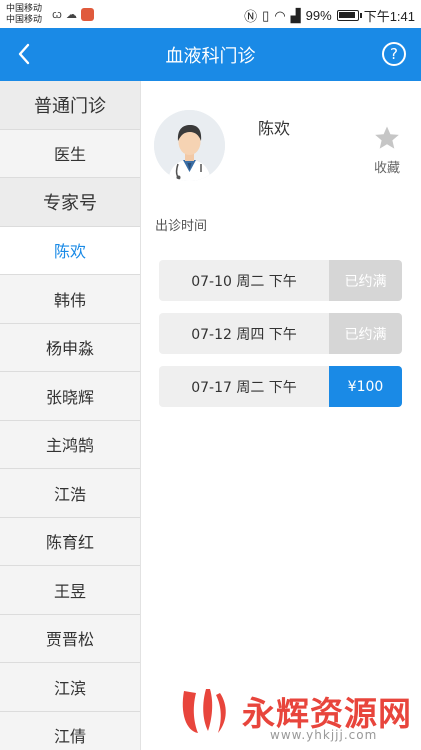 The image size is (421, 750). Describe the element at coordinates (70, 590) in the screenshot. I see `sidebar-item: 王昱` at that location.